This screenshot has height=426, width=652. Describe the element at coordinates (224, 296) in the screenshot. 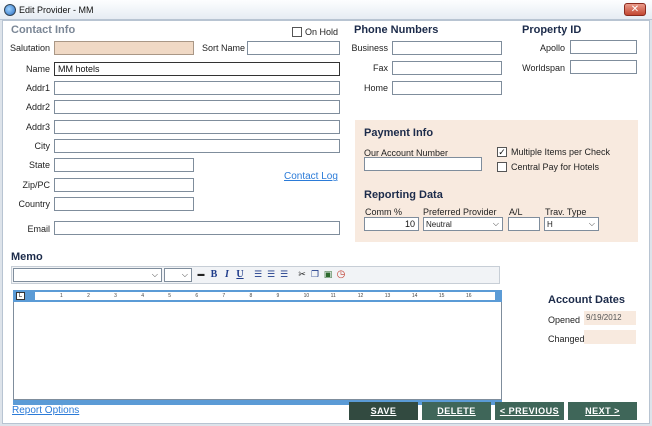

I see `ruler-mark: 7` at that location.